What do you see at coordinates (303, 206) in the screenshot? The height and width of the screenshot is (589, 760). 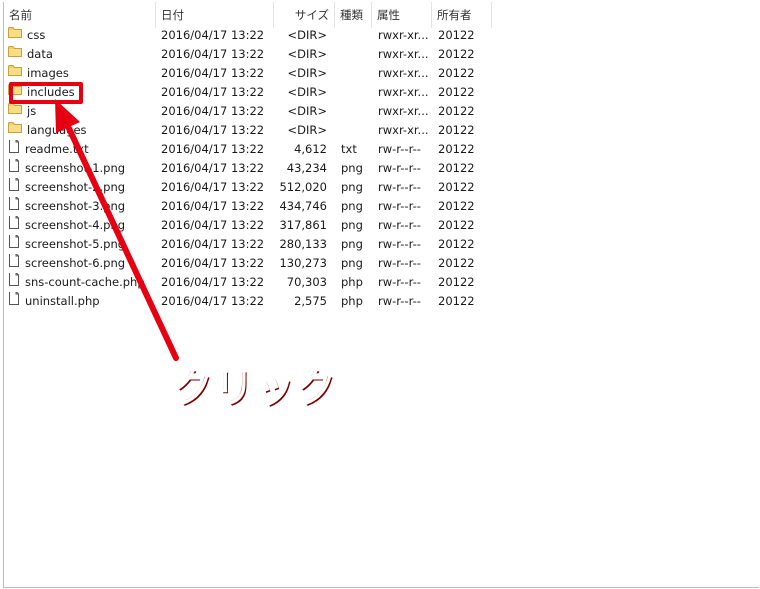 I see `file-size: 434,746` at bounding box center [303, 206].